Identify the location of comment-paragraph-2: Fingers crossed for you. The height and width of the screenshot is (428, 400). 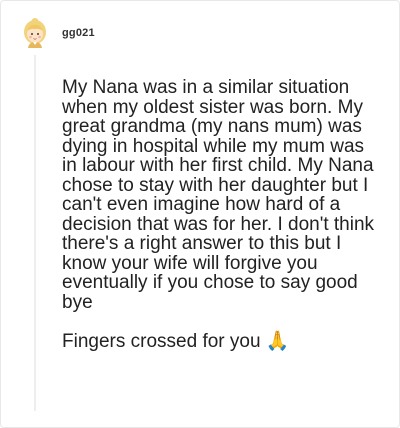
(161, 341).